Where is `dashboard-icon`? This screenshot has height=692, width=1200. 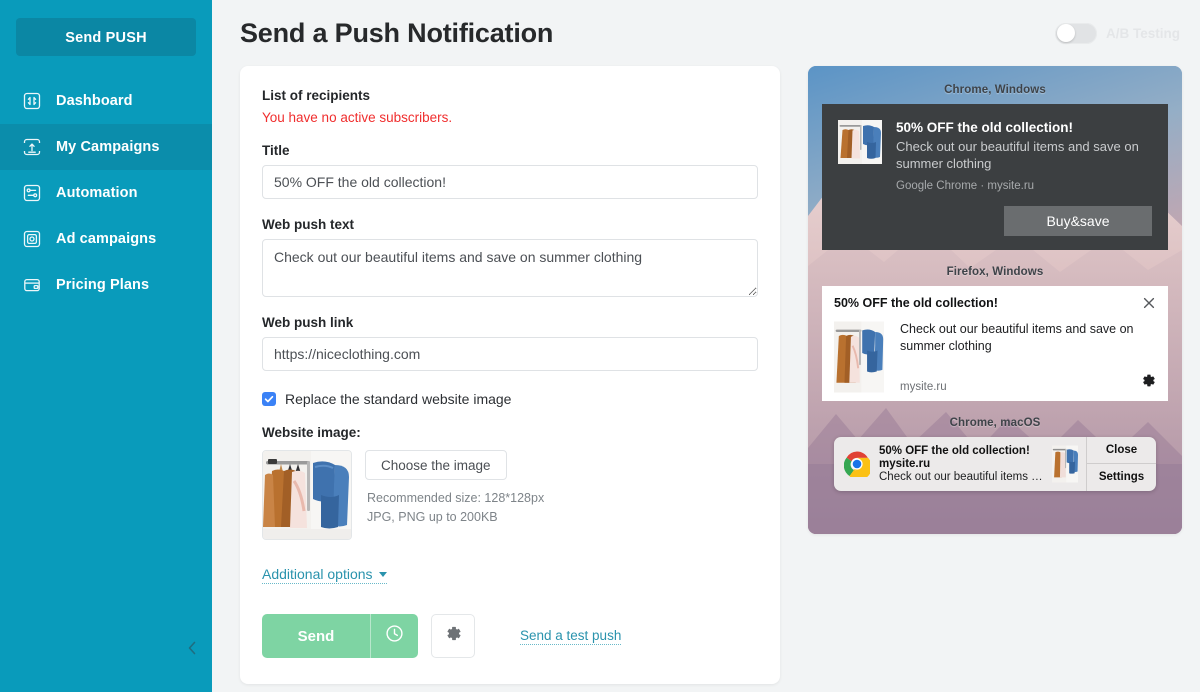
dashboard-icon is located at coordinates (32, 101).